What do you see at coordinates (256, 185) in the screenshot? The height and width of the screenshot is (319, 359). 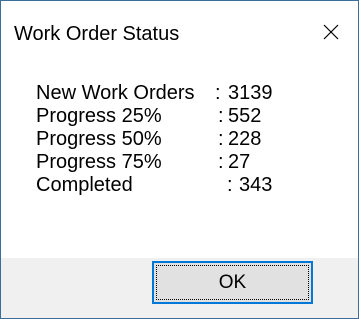 I see `status-value: 343` at bounding box center [256, 185].